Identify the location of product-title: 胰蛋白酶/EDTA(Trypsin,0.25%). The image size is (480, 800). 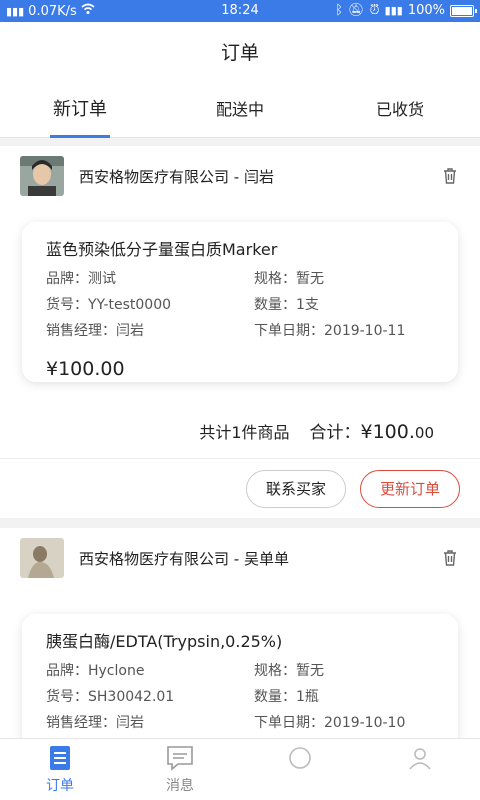
(164, 641).